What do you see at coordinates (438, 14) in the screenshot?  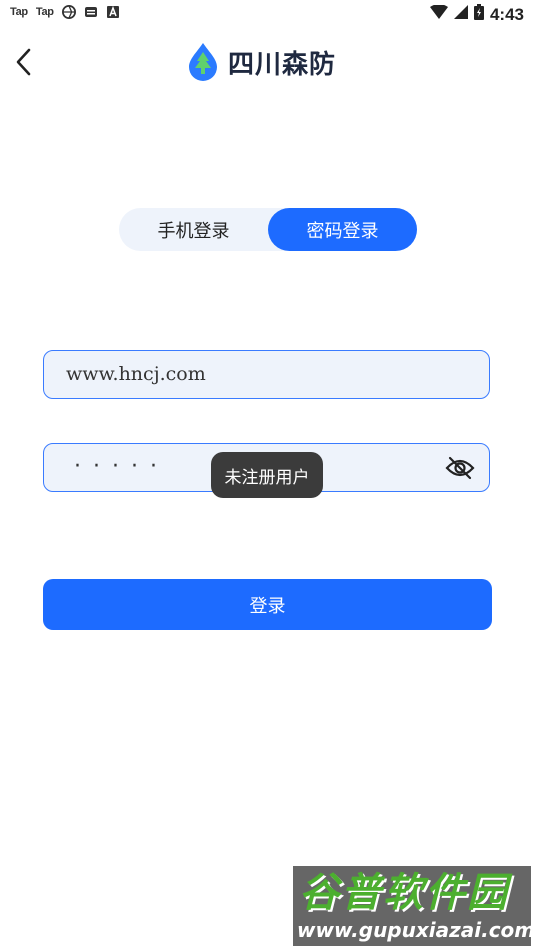 I see `wifi-icon` at bounding box center [438, 14].